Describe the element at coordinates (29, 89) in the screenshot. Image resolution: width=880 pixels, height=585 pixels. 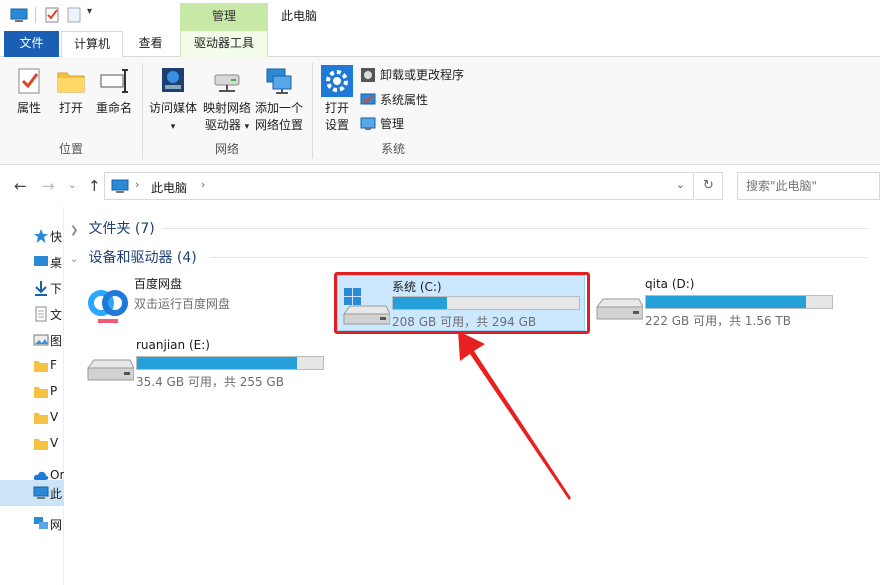
I see `properties-button: 属性` at that location.